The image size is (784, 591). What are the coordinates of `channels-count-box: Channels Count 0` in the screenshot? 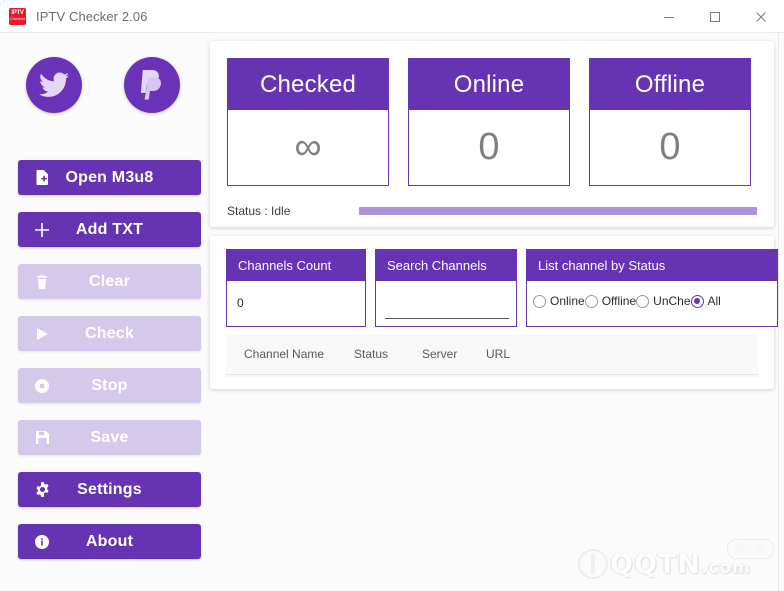 It's located at (296, 288).